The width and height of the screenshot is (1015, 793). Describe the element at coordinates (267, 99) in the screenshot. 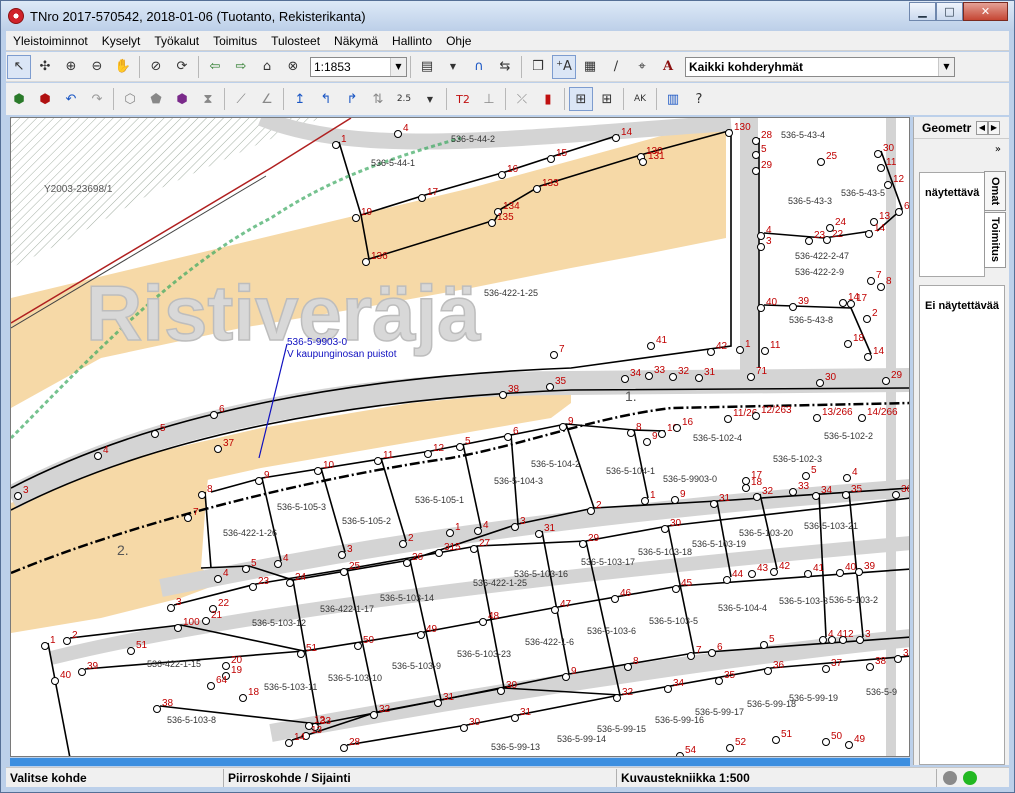

I see `measure-angle-icon: ∠` at that location.